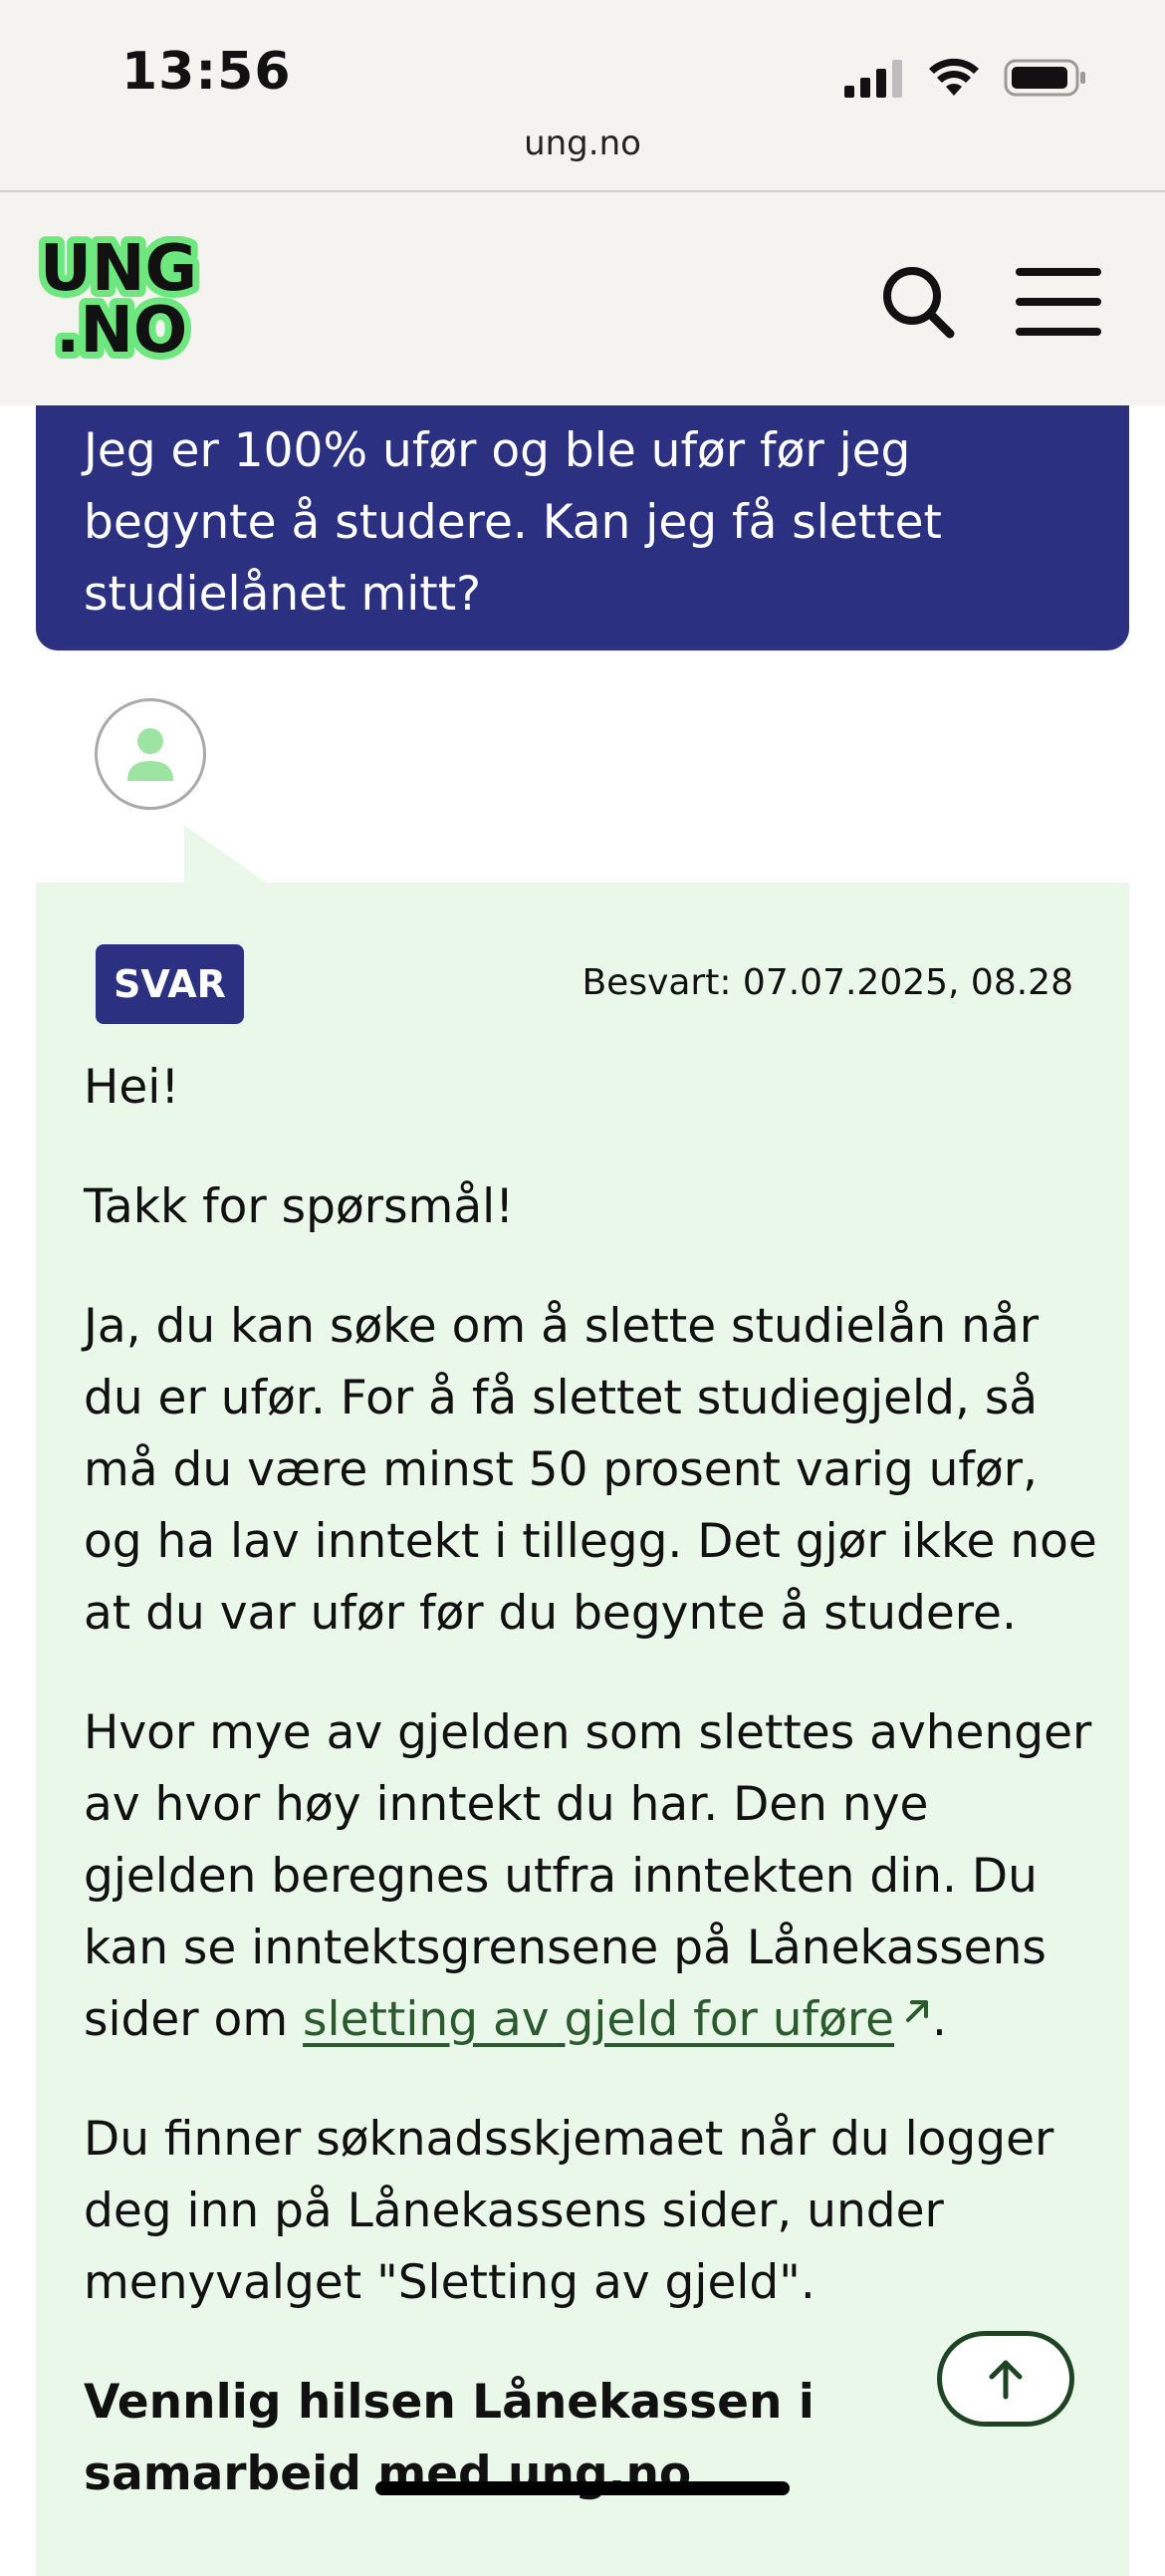 Image resolution: width=1165 pixels, height=2576 pixels. I want to click on home-indicator, so click(582, 2488).